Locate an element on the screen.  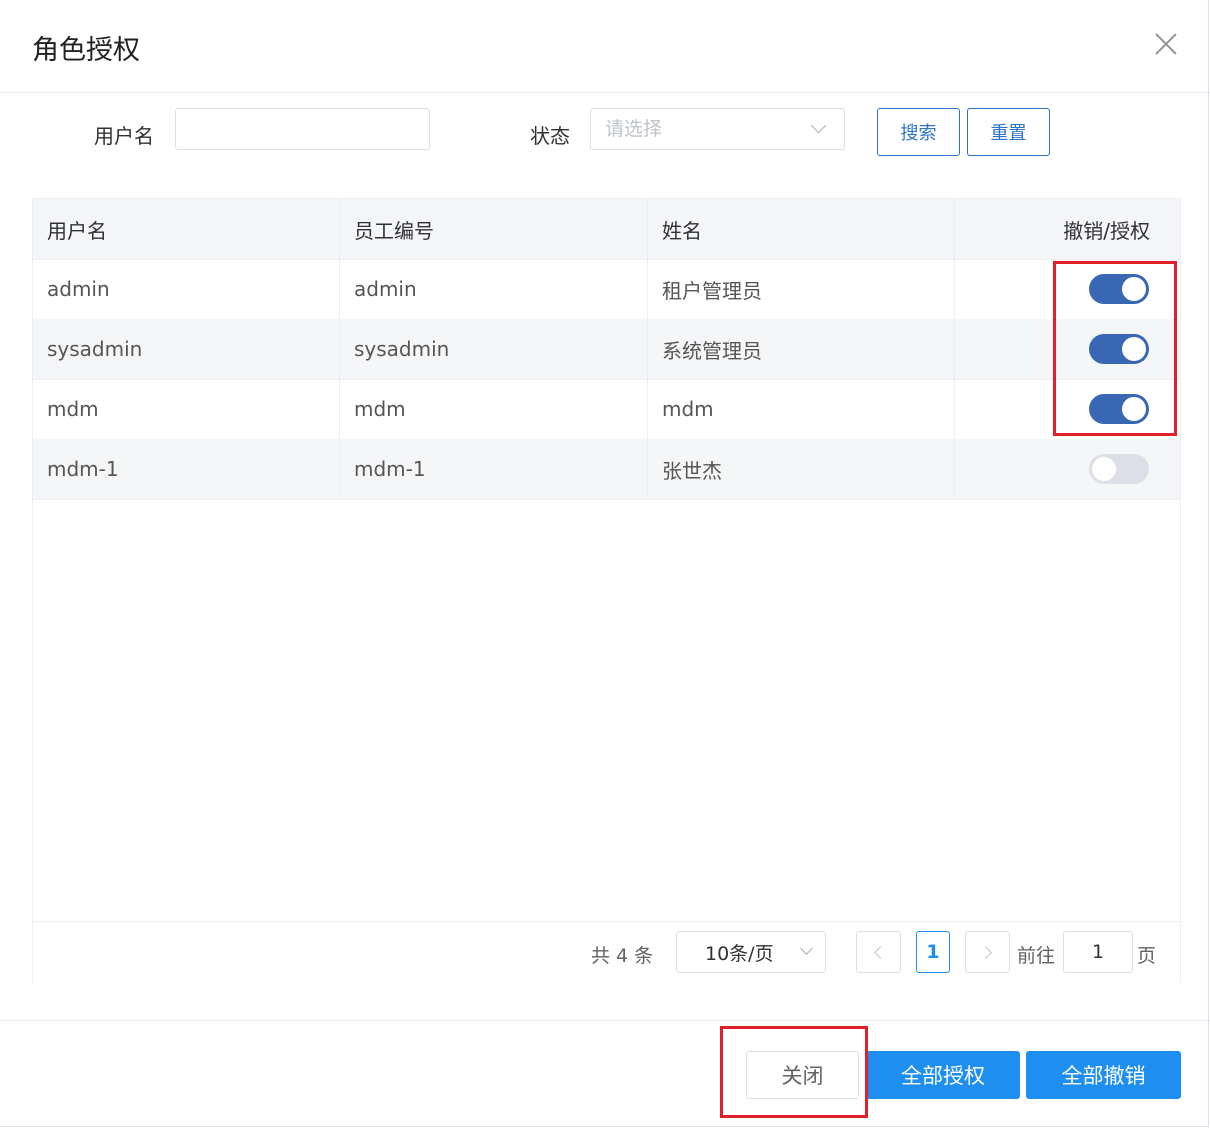
status-filter-label: 状态 is located at coordinates (550, 136).